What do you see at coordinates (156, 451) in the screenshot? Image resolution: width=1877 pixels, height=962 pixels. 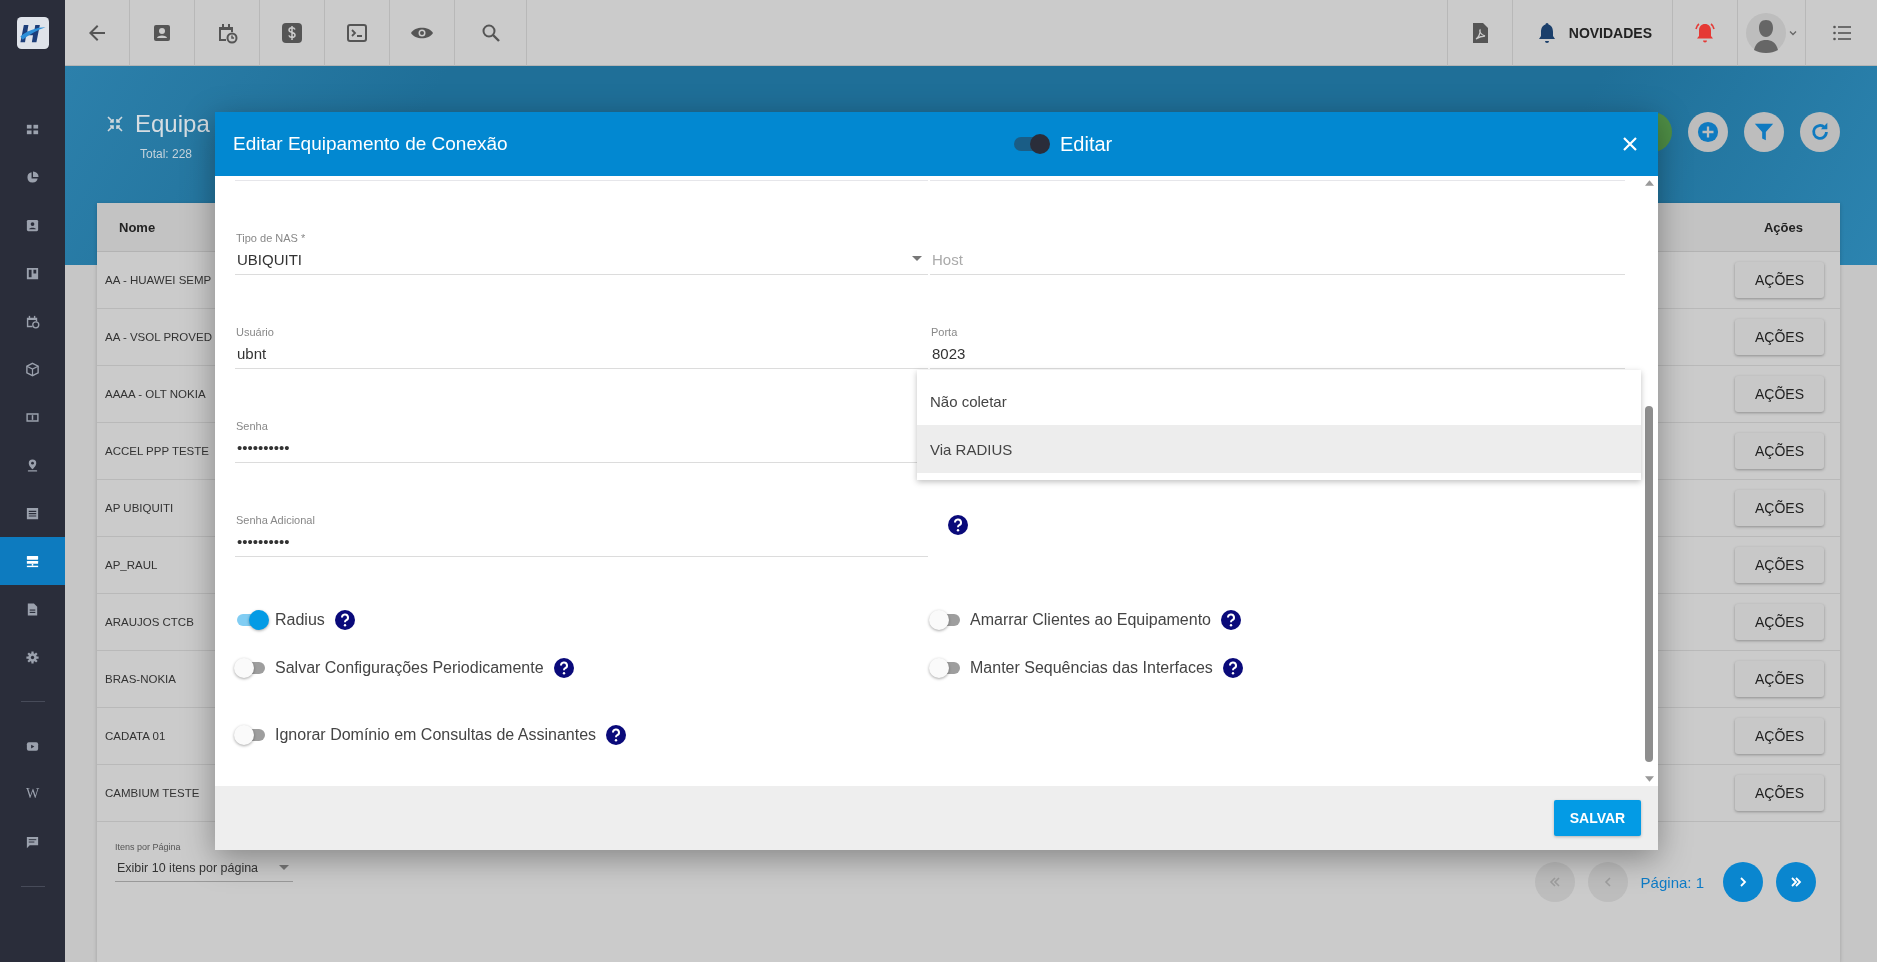 I see `table-cell-text: ACCEL PPP TESTE` at bounding box center [156, 451].